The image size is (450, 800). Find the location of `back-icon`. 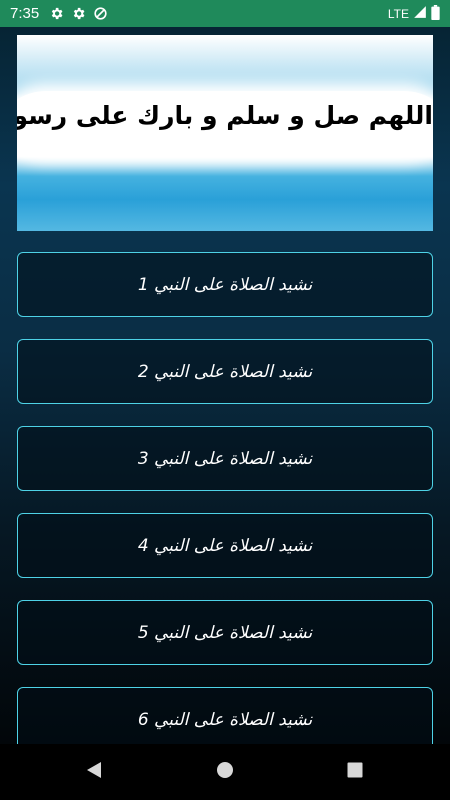

back-icon is located at coordinates (94, 772).